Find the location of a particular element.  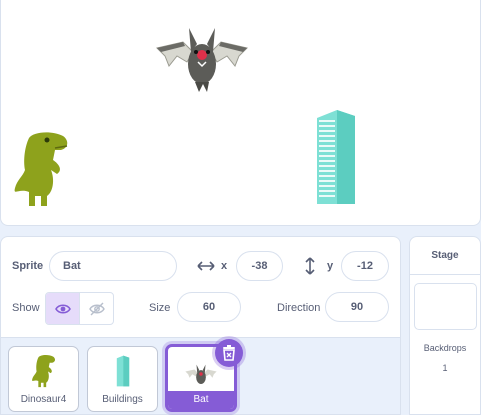

eye-hidden-icon is located at coordinates (96, 308).